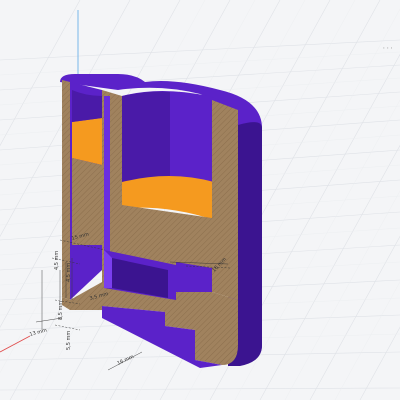 This screenshot has height=400, width=400. I want to click on fill-surface-small, so click(87, 141).